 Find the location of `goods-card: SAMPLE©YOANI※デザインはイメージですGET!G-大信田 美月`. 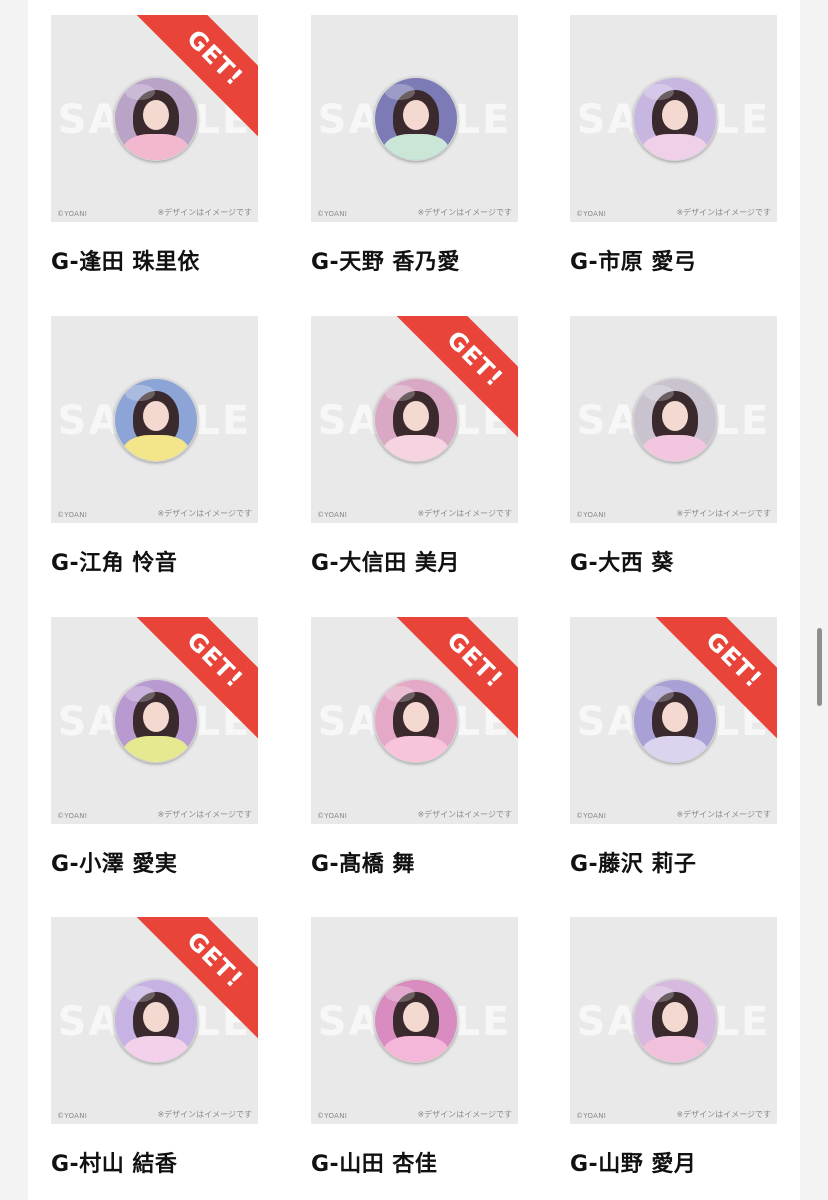

goods-card: SAMPLE©YOANI※デザインはイメージですGET!G-大信田 美月 is located at coordinates (414, 446).